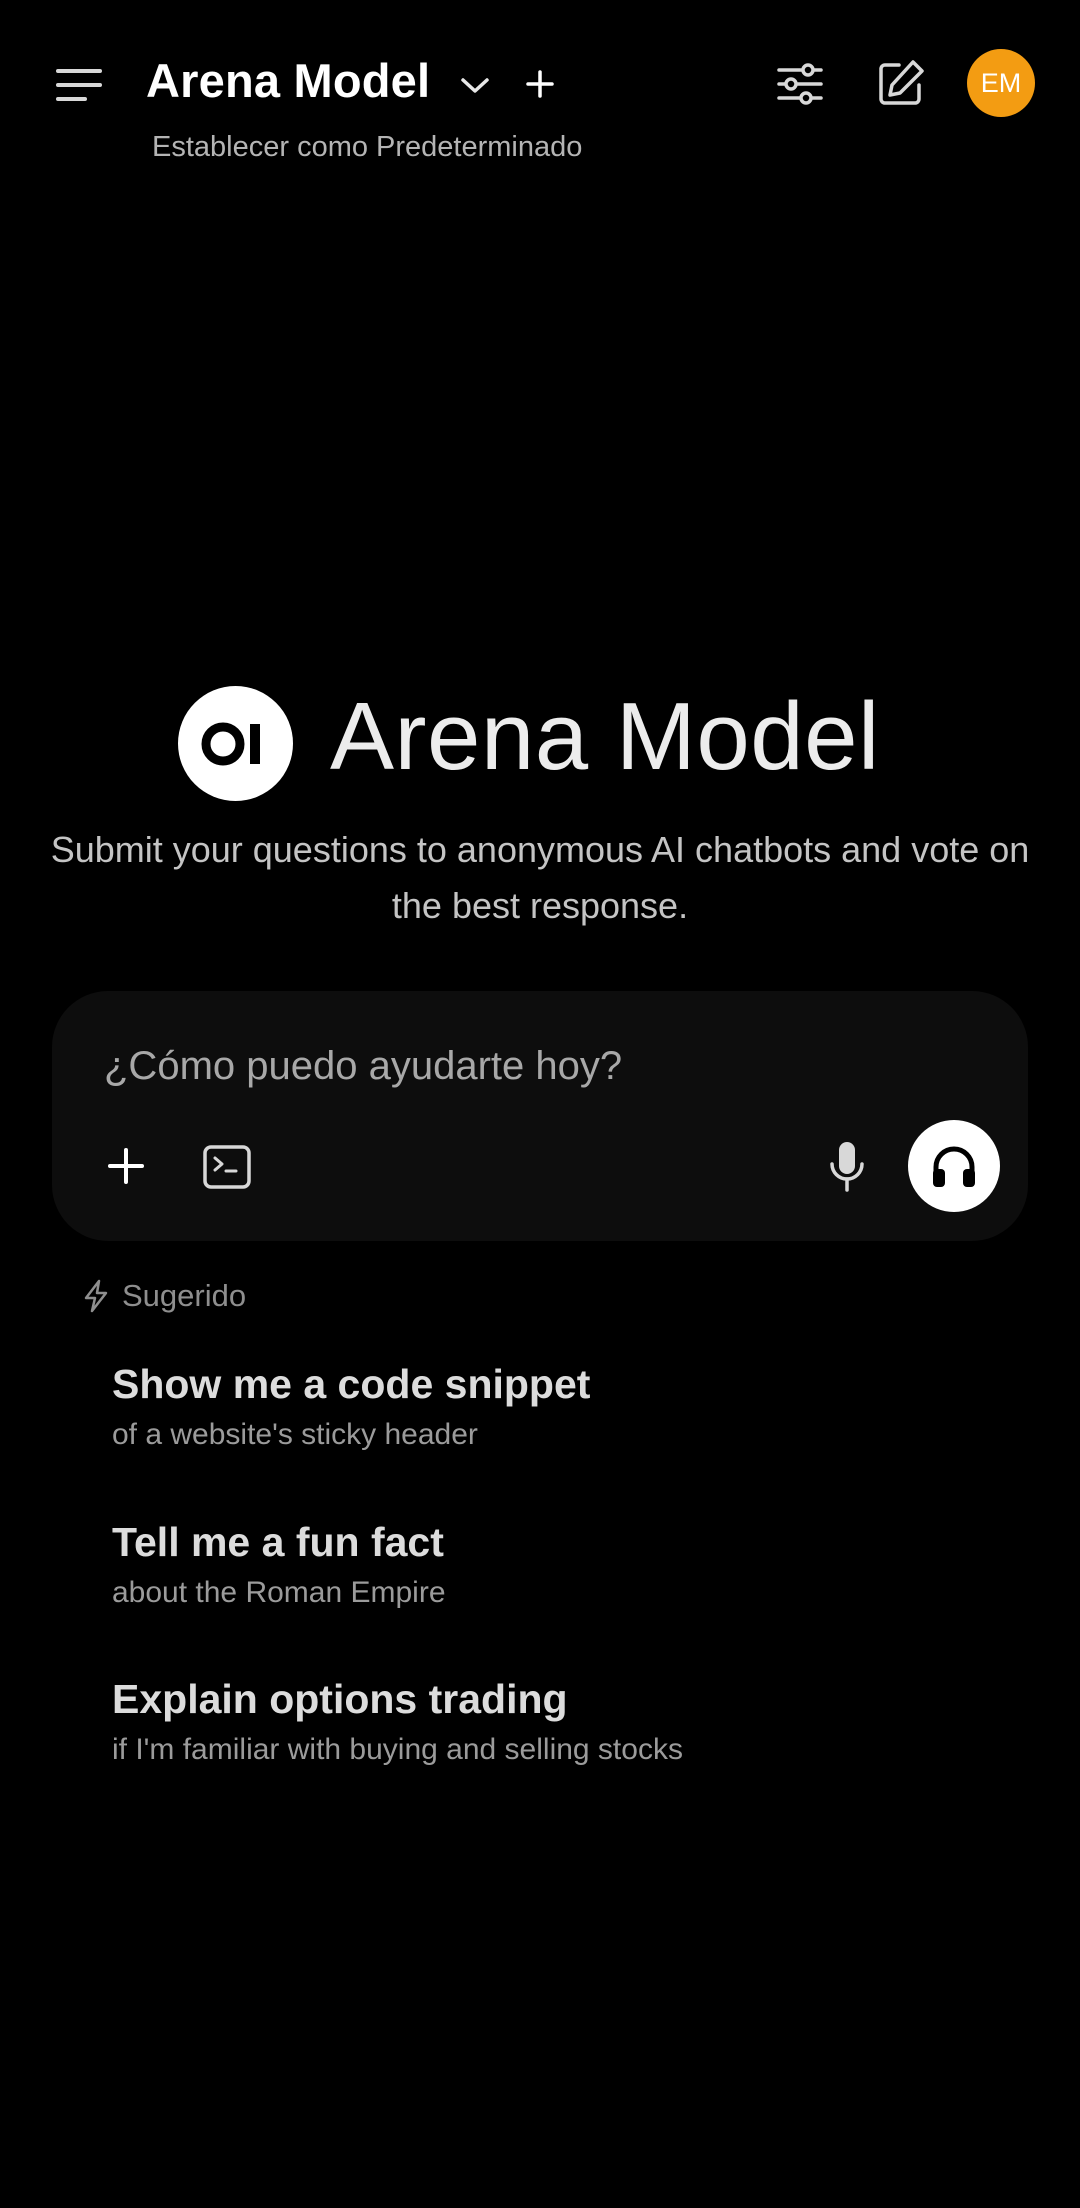 The width and height of the screenshot is (1080, 2208). Describe the element at coordinates (367, 147) in the screenshot. I see `set-default-link: Establecer como Predeterminado` at that location.